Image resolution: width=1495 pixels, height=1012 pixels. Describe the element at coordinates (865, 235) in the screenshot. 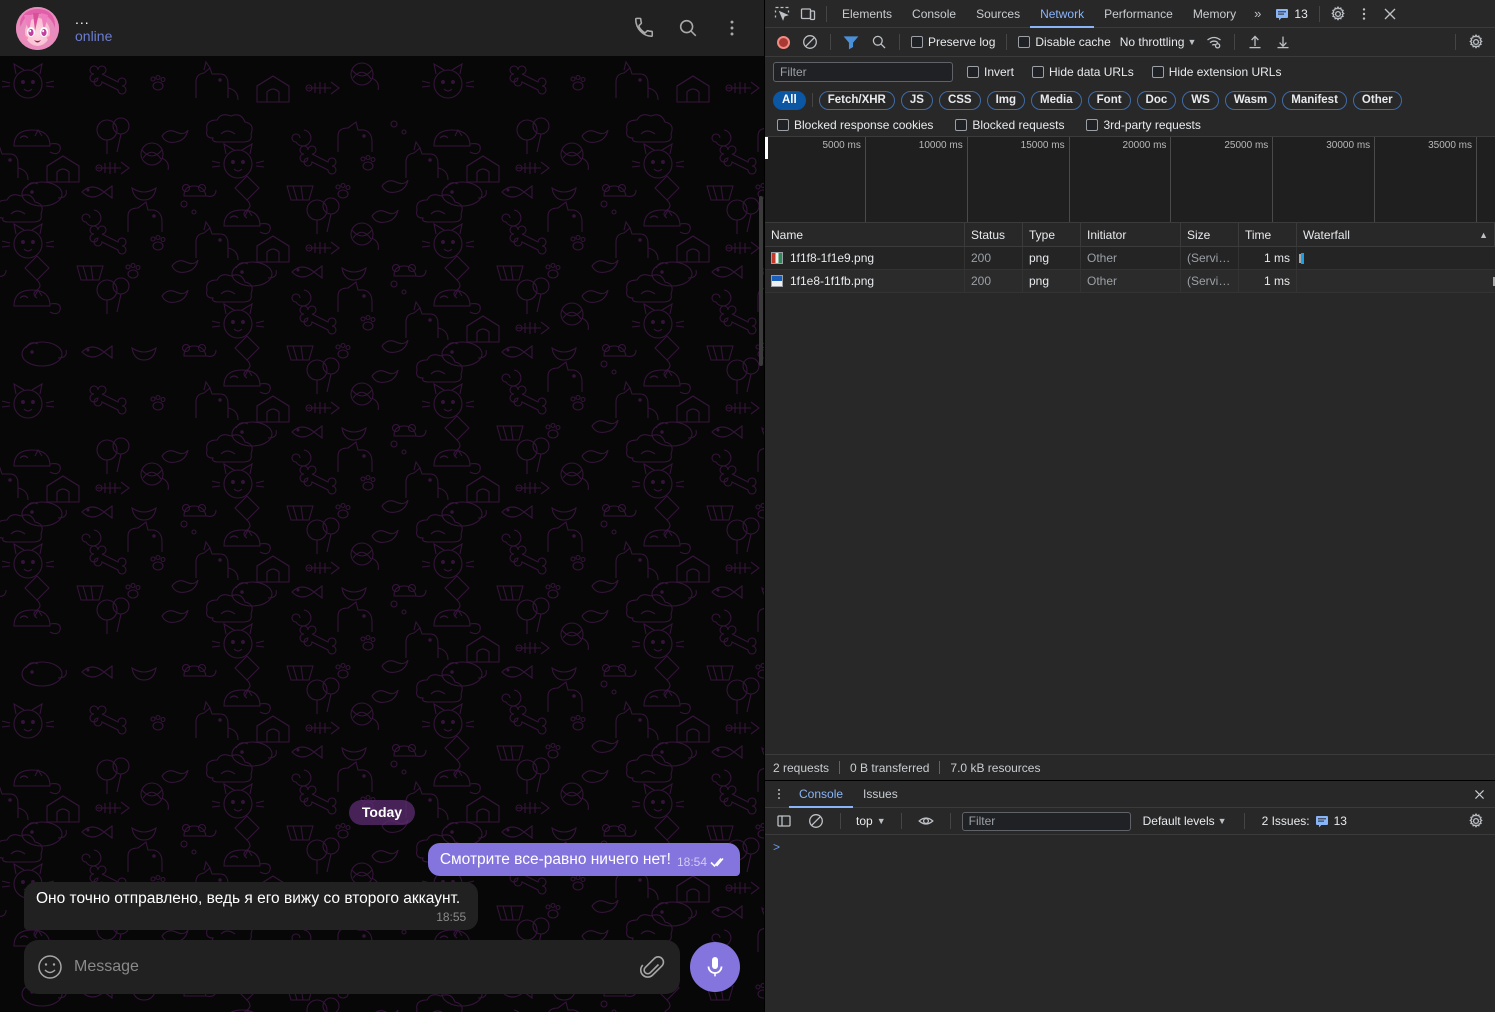

I see `column-header-name: Name` at that location.